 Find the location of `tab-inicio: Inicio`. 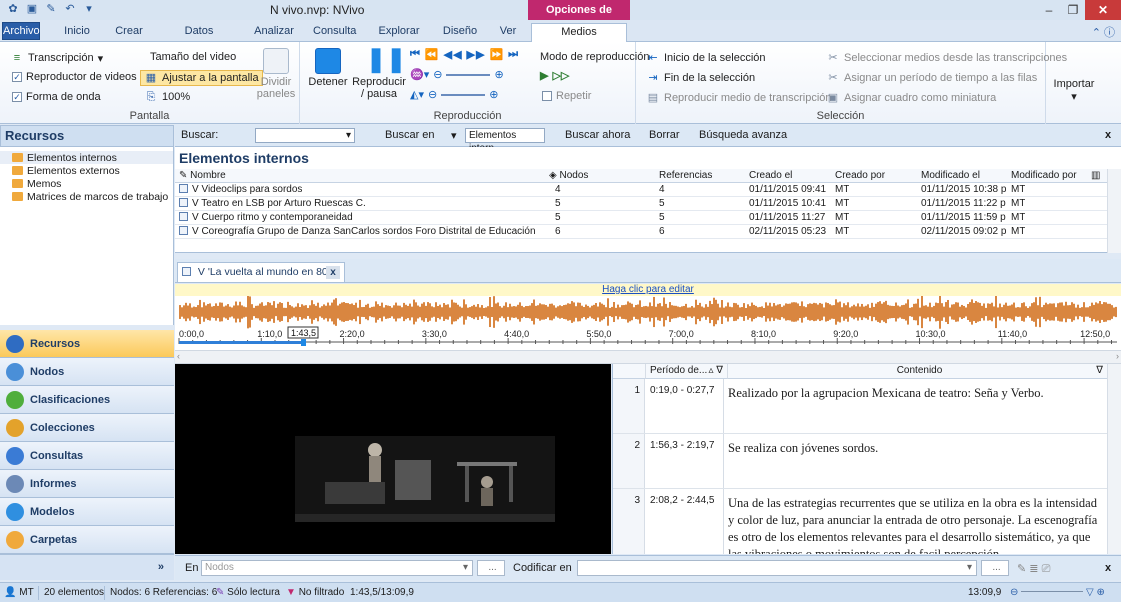

tab-inicio: Inicio is located at coordinates (77, 32).